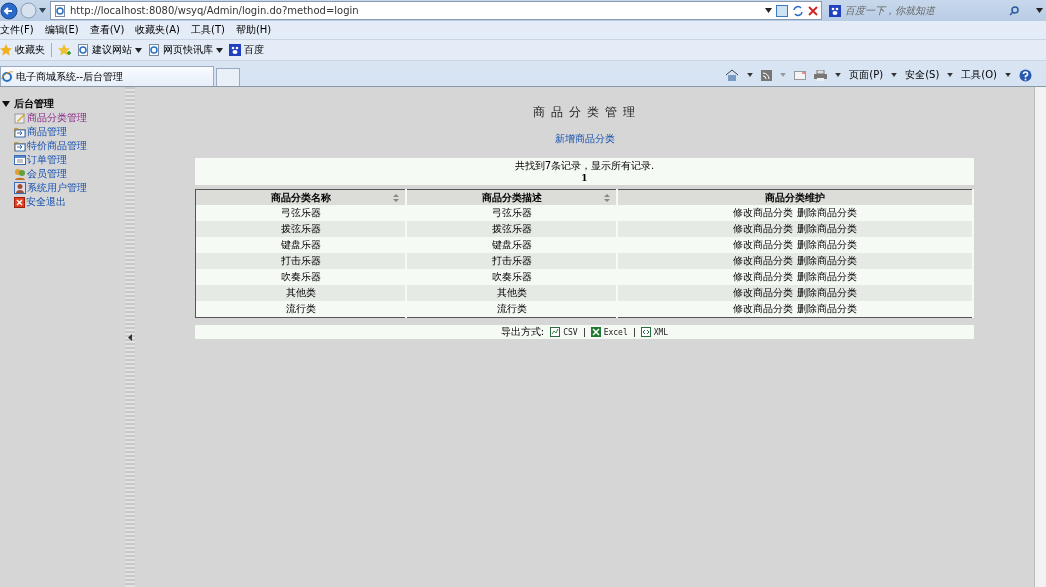 This screenshot has width=1046, height=587. What do you see at coordinates (20, 160) in the screenshot?
I see `form-icon` at bounding box center [20, 160].